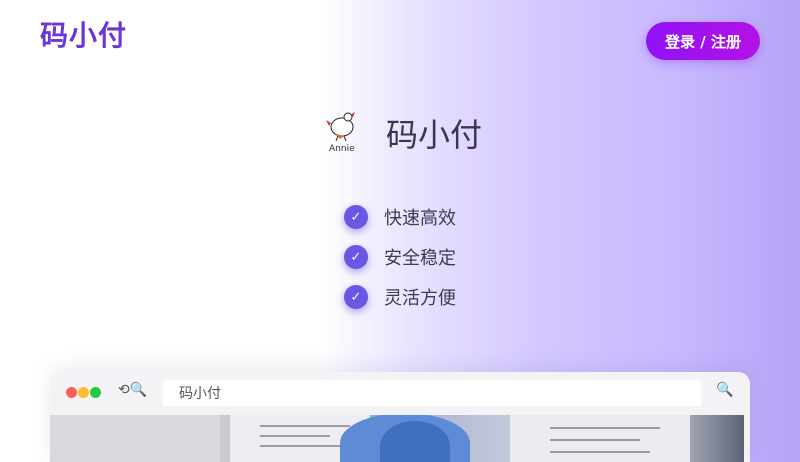 The image size is (800, 462). What do you see at coordinates (342, 149) in the screenshot?
I see `mascot-caption: Annie` at bounding box center [342, 149].